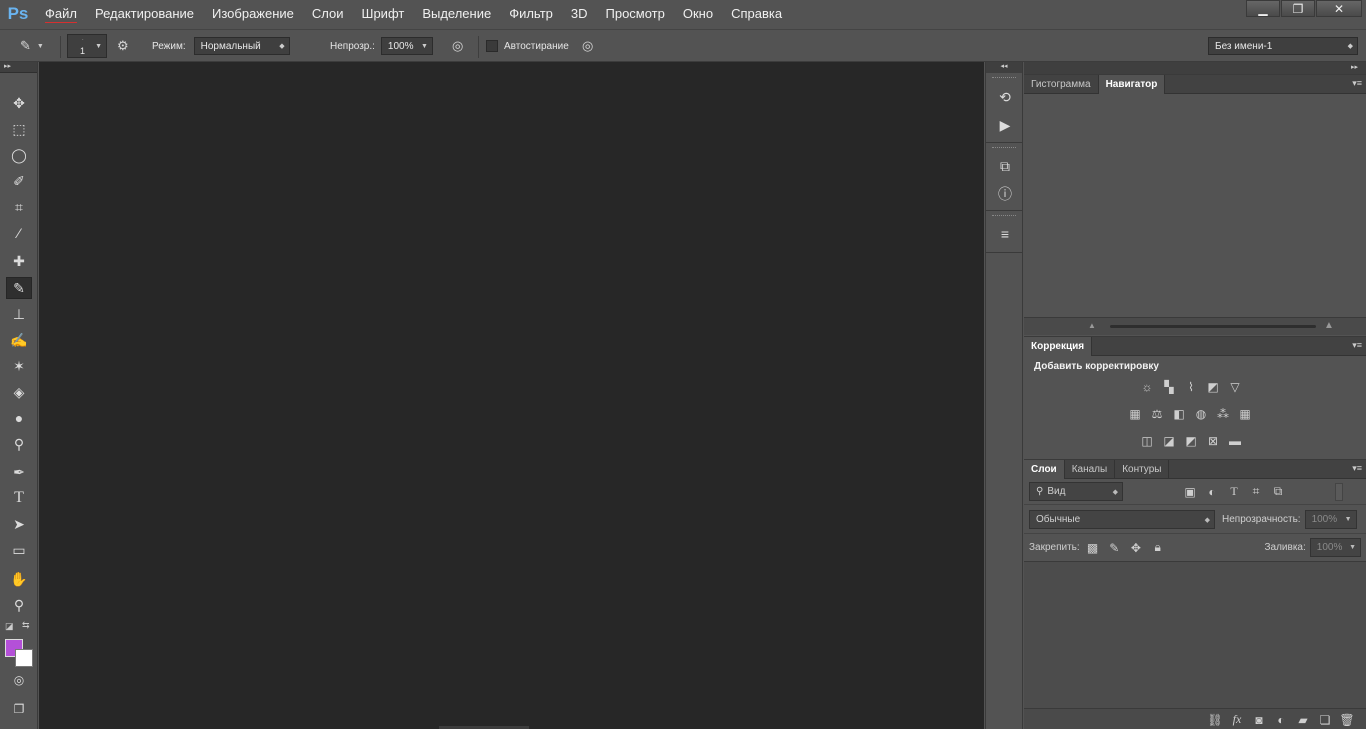 The height and width of the screenshot is (729, 1366). I want to click on move-tool-icon: ✥, so click(19, 103).